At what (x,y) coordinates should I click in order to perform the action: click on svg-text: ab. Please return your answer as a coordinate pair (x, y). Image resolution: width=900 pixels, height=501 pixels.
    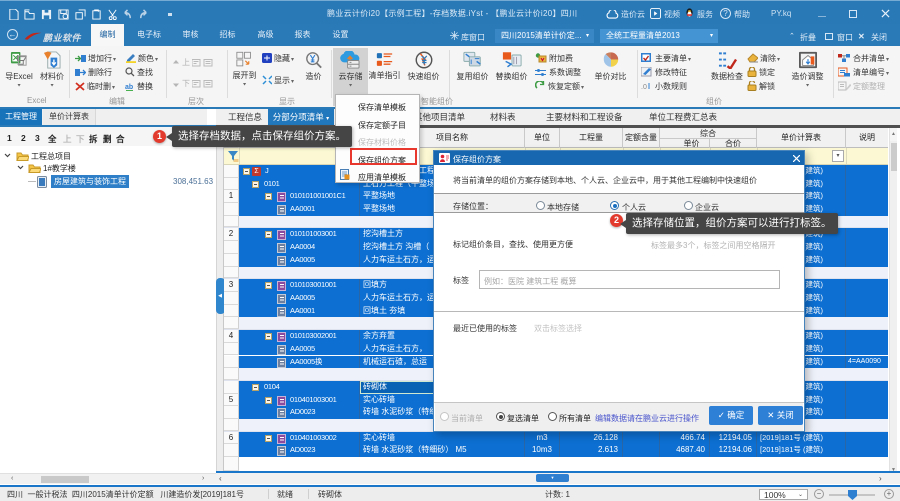
    Looking at the image, I should click on (129, 87).